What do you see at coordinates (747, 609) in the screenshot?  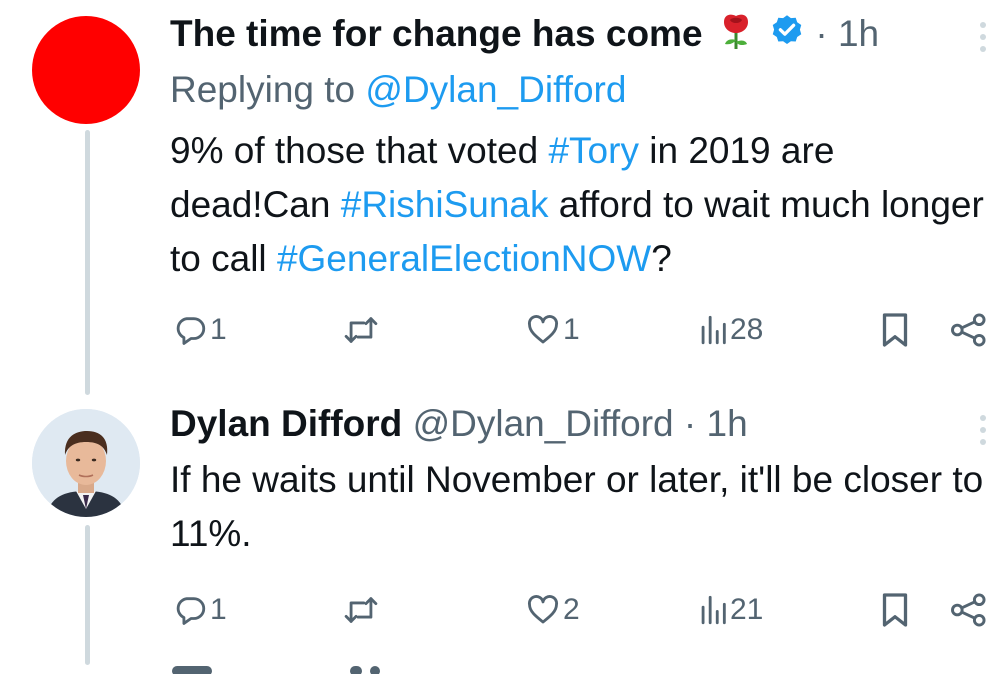 I see `views-count: 21` at bounding box center [747, 609].